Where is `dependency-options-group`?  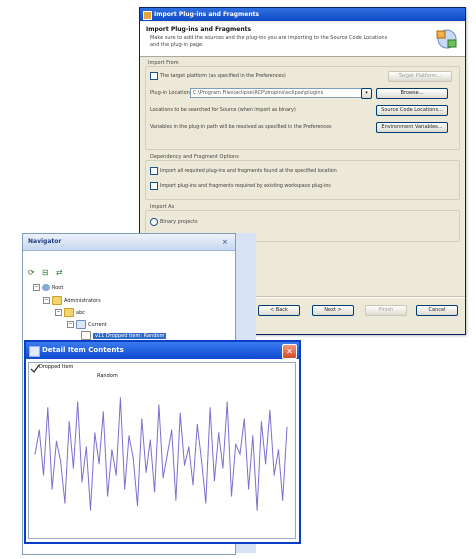 dependency-options-group is located at coordinates (302, 180).